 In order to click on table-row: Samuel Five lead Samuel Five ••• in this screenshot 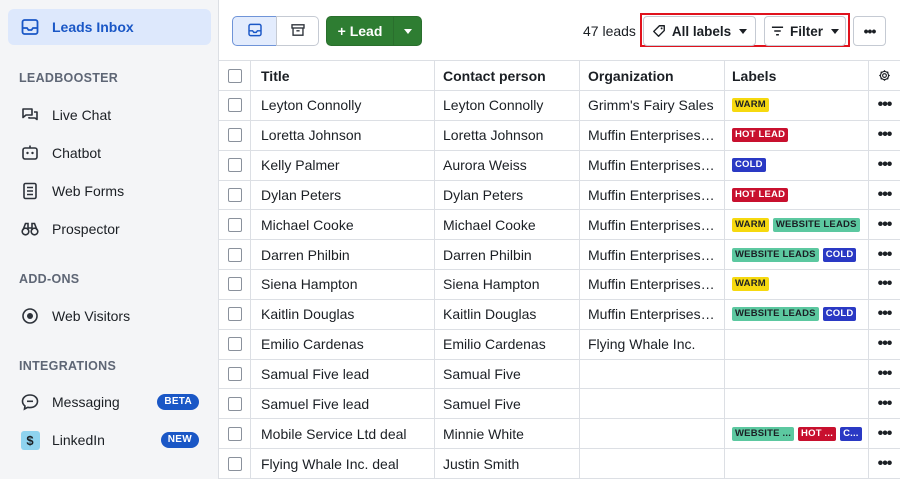, I will do `click(559, 404)`.